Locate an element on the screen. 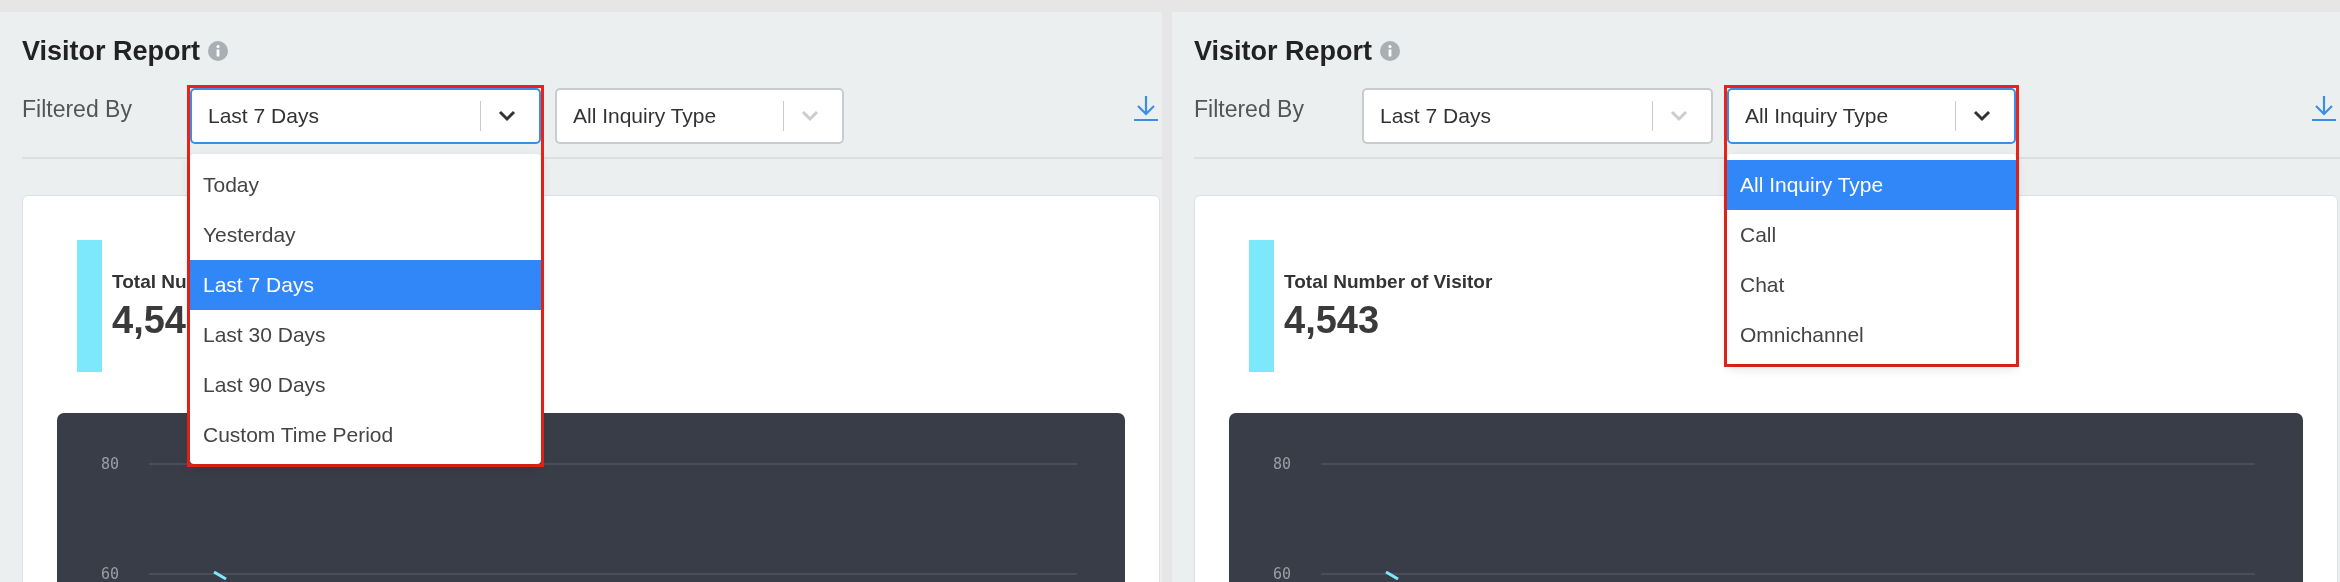 The height and width of the screenshot is (582, 2340). dropdown-option: Call is located at coordinates (1871, 235).